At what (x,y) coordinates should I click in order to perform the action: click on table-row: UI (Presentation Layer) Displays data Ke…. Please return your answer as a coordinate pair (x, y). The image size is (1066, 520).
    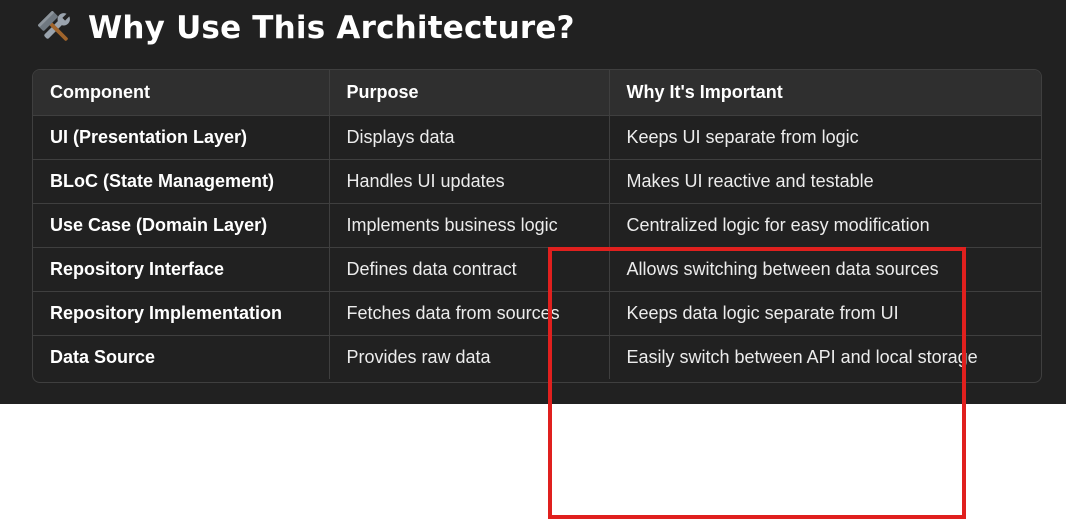
    Looking at the image, I should click on (537, 136).